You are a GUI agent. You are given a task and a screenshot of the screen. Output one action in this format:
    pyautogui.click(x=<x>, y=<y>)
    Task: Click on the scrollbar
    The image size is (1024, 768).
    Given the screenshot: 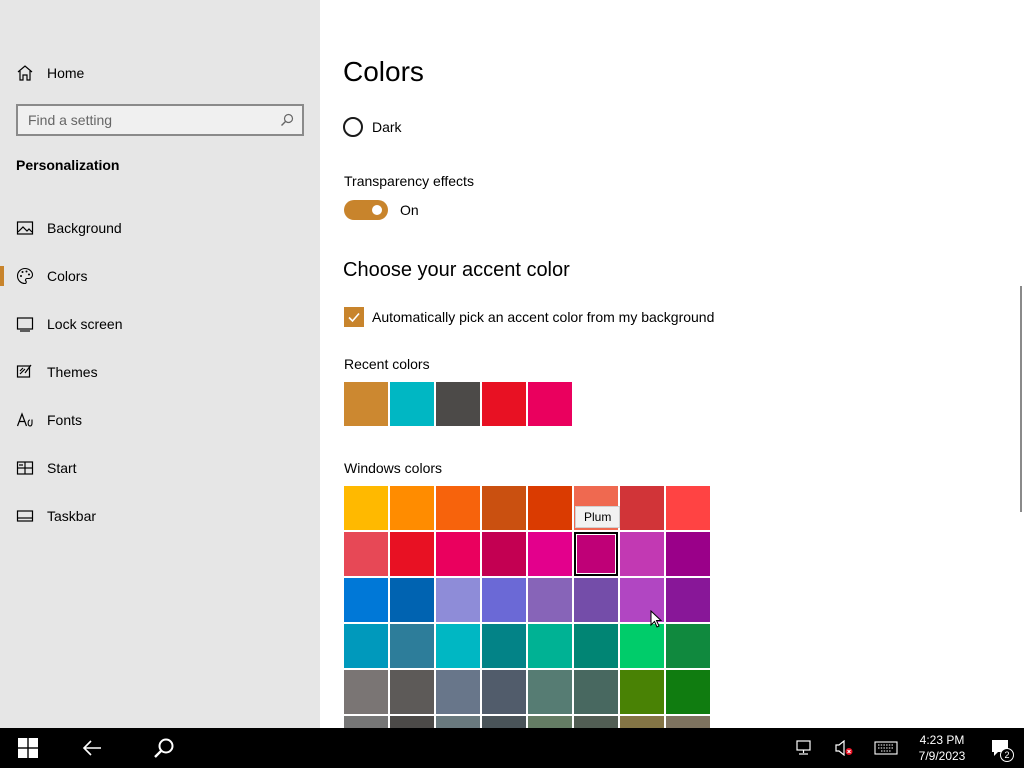 What is the action you would take?
    pyautogui.click(x=1021, y=399)
    